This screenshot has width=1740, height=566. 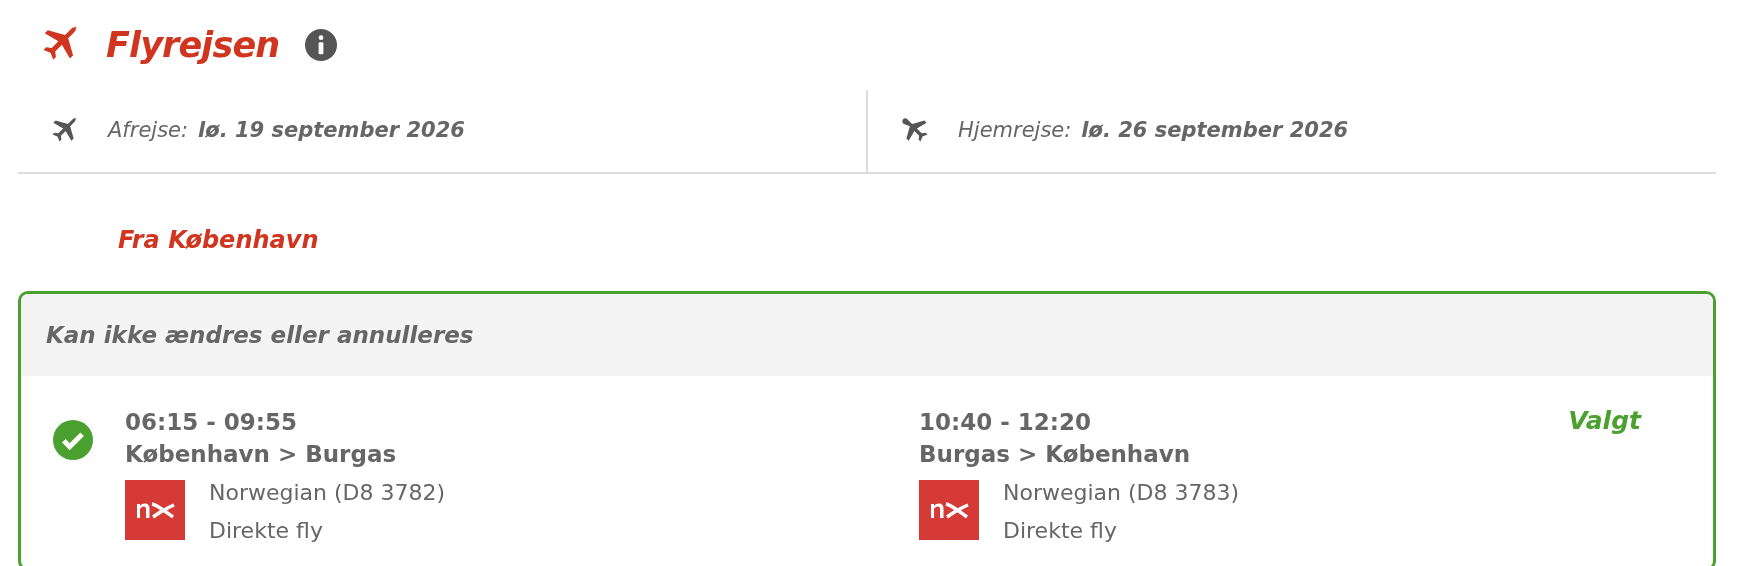 What do you see at coordinates (1005, 422) in the screenshot?
I see `flight-times: 10:40 - 12:20` at bounding box center [1005, 422].